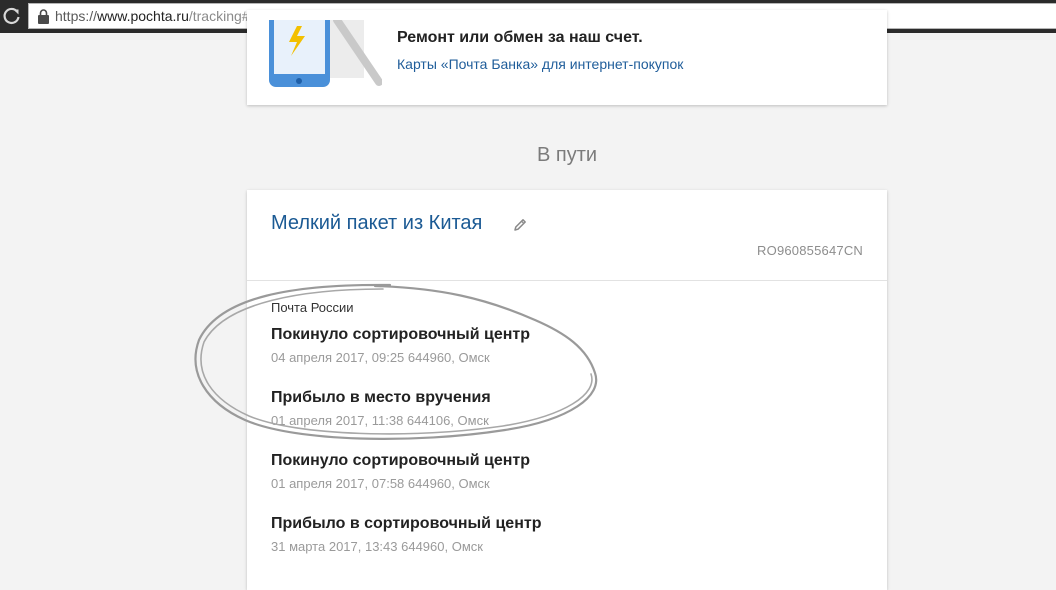 Image resolution: width=1056 pixels, height=590 pixels. What do you see at coordinates (380, 483) in the screenshot?
I see `event-meta: 01 апреля 2017, 07:58 644960, Омск` at bounding box center [380, 483].